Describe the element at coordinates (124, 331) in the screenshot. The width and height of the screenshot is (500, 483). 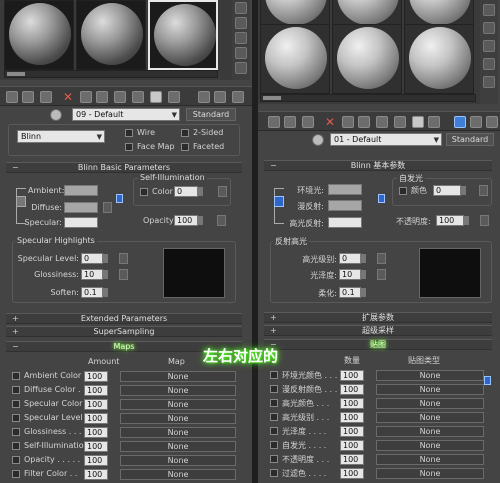
I see `supersampling-rollout: + SuperSampling` at that location.